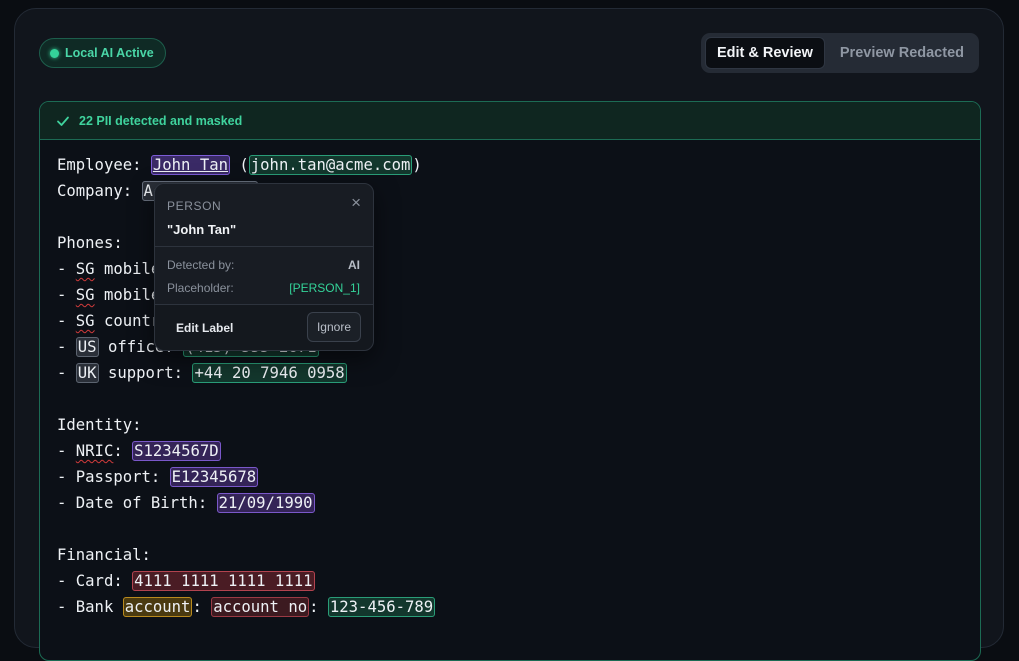  I want to click on pii-highlight-phone: 123-456-789, so click(381, 607).